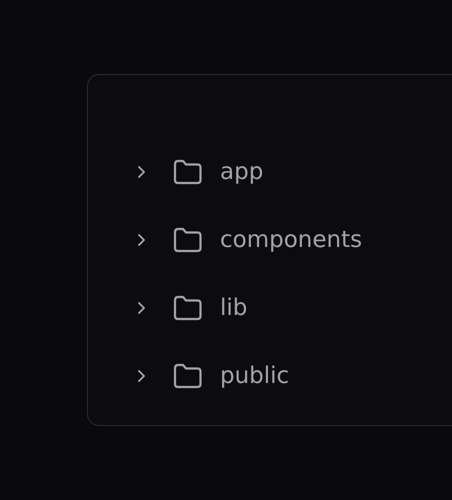  I want to click on folder-name: components, so click(291, 240).